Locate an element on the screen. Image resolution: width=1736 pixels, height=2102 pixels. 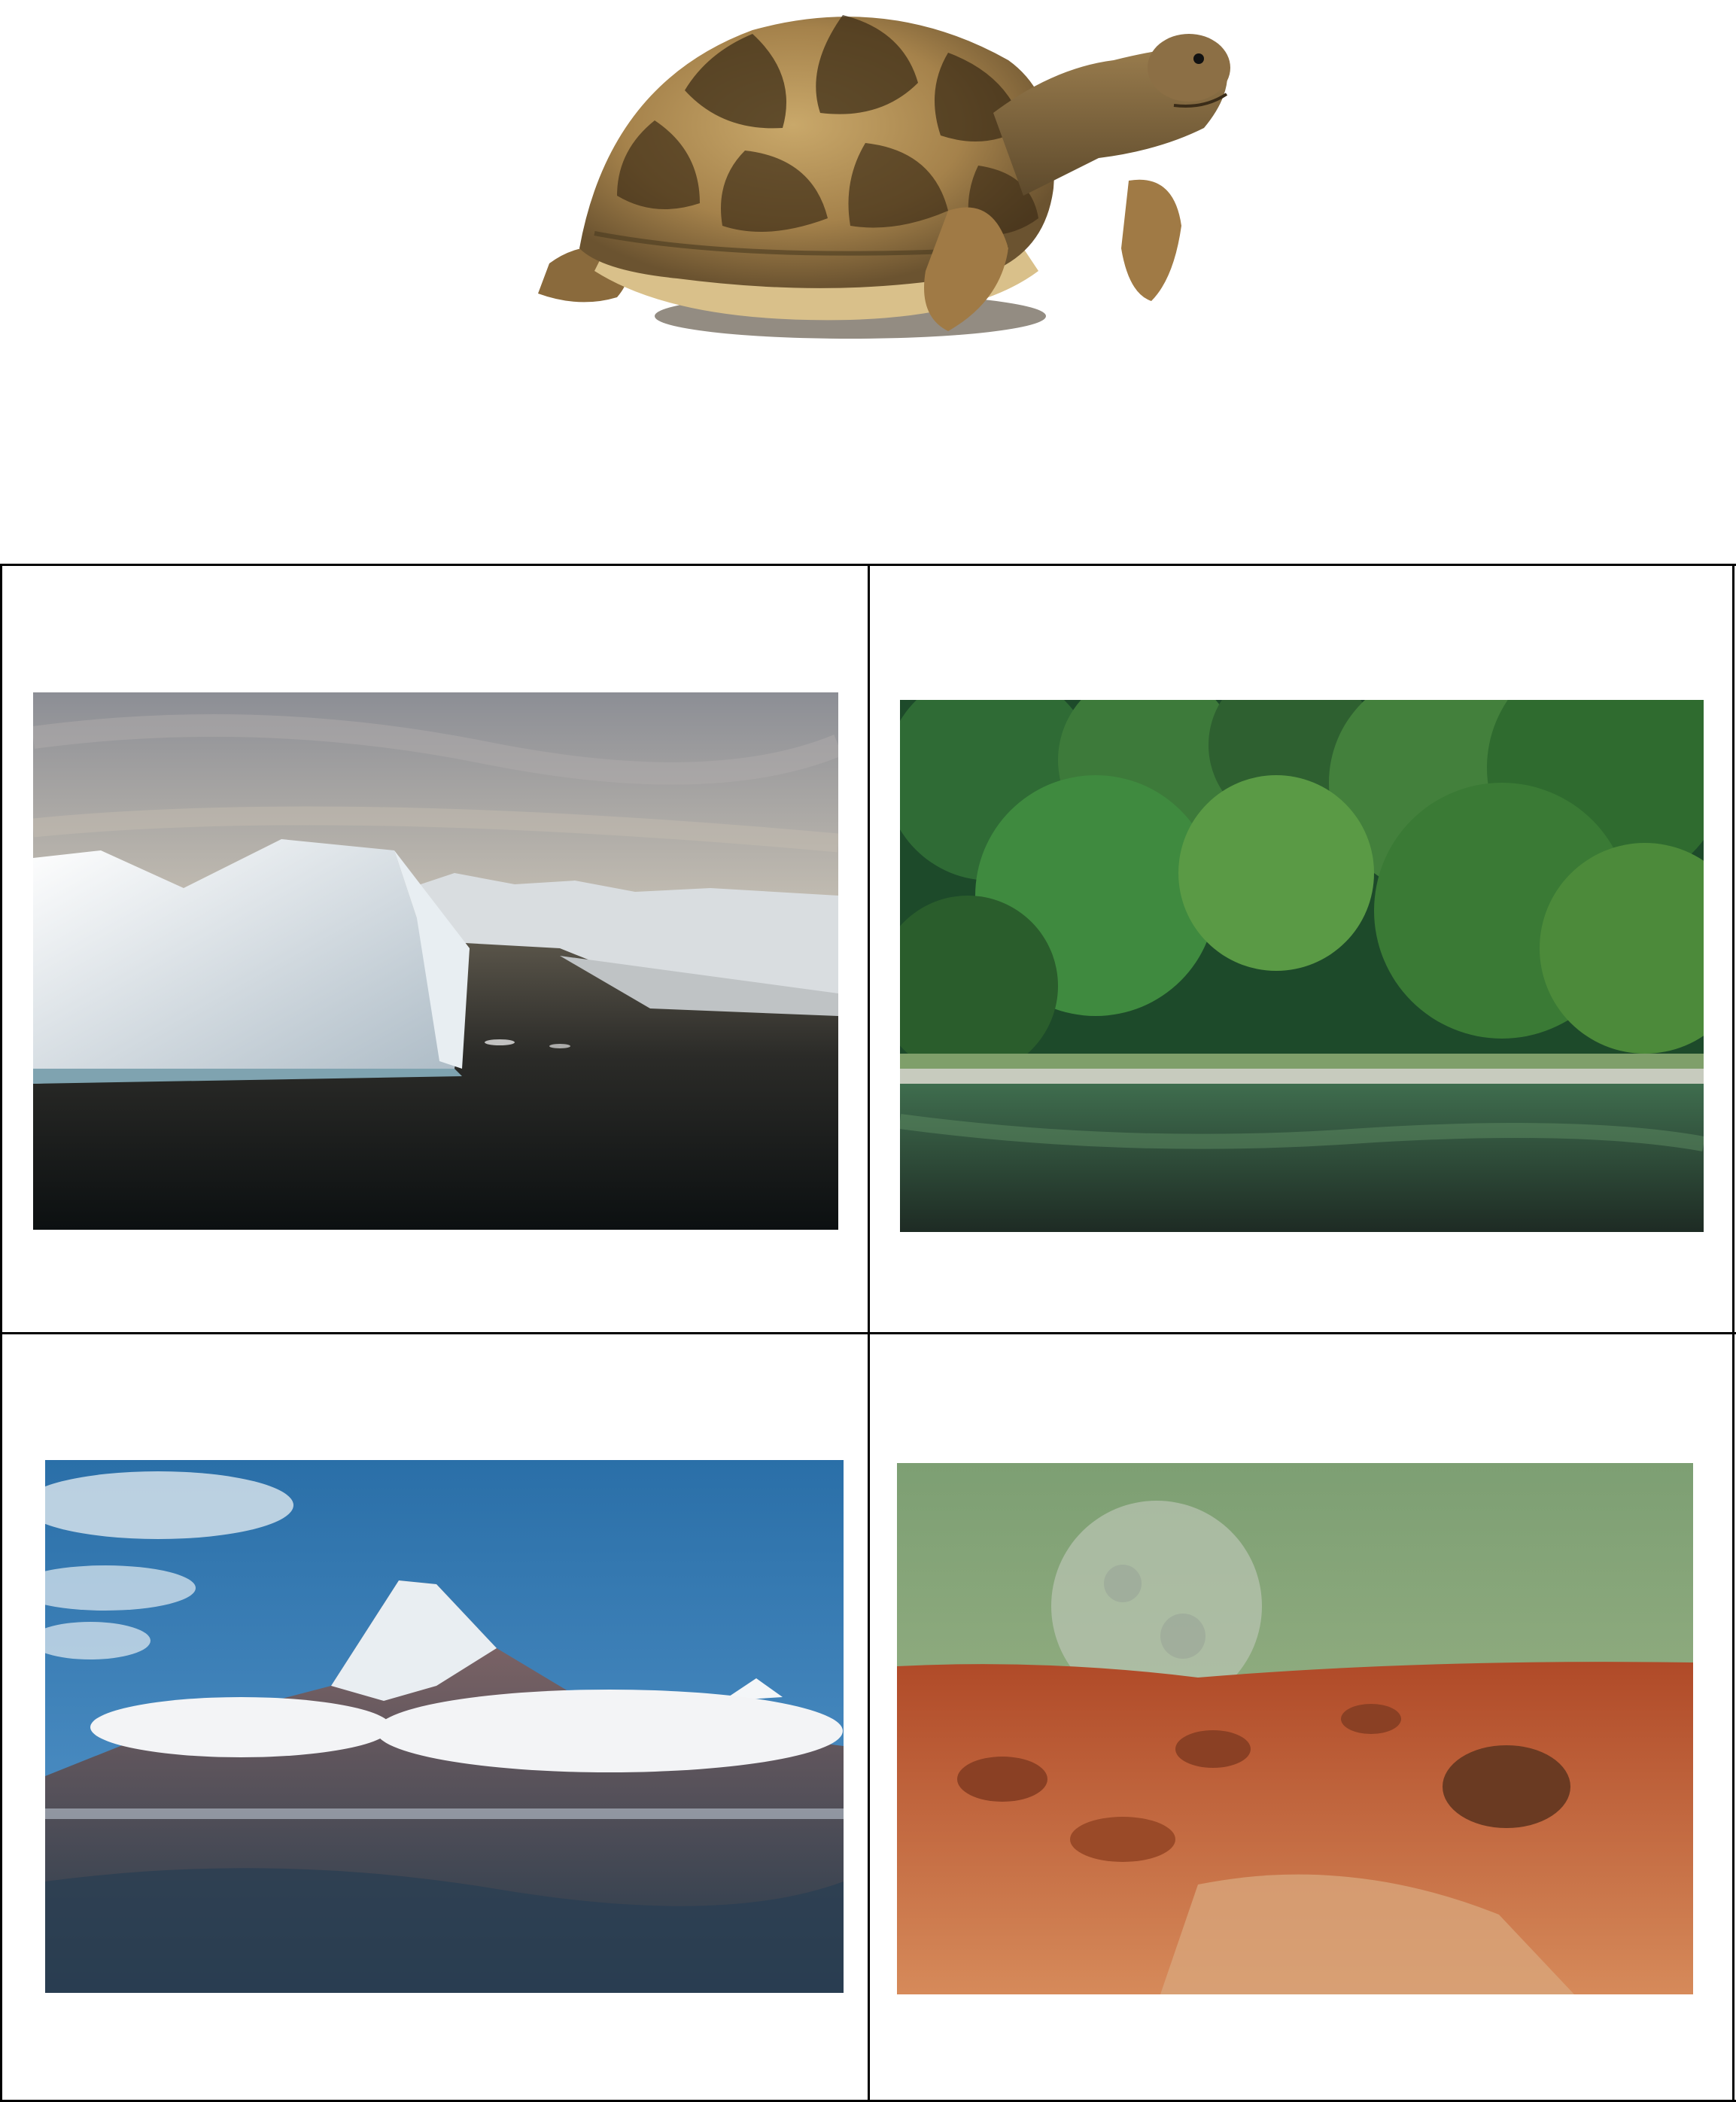
iceberg-image is located at coordinates (435, 961).